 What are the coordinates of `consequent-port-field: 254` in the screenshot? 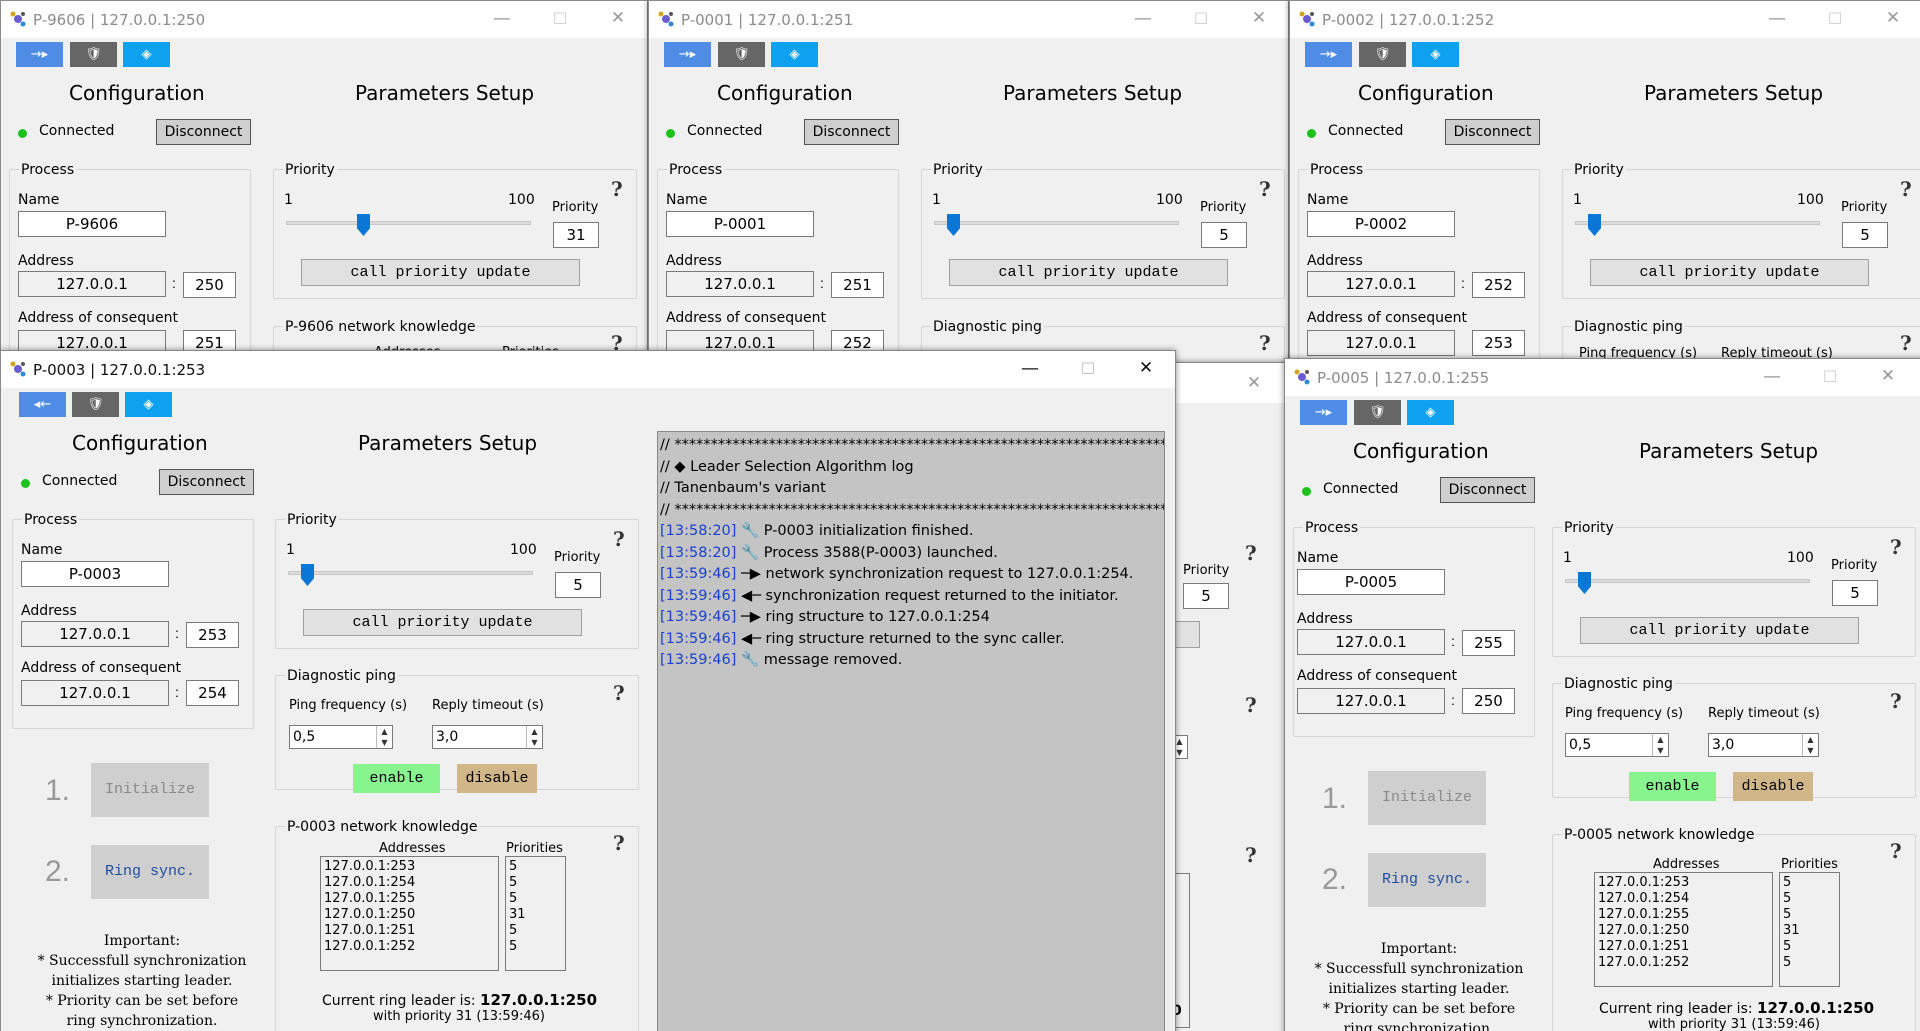 It's located at (212, 693).